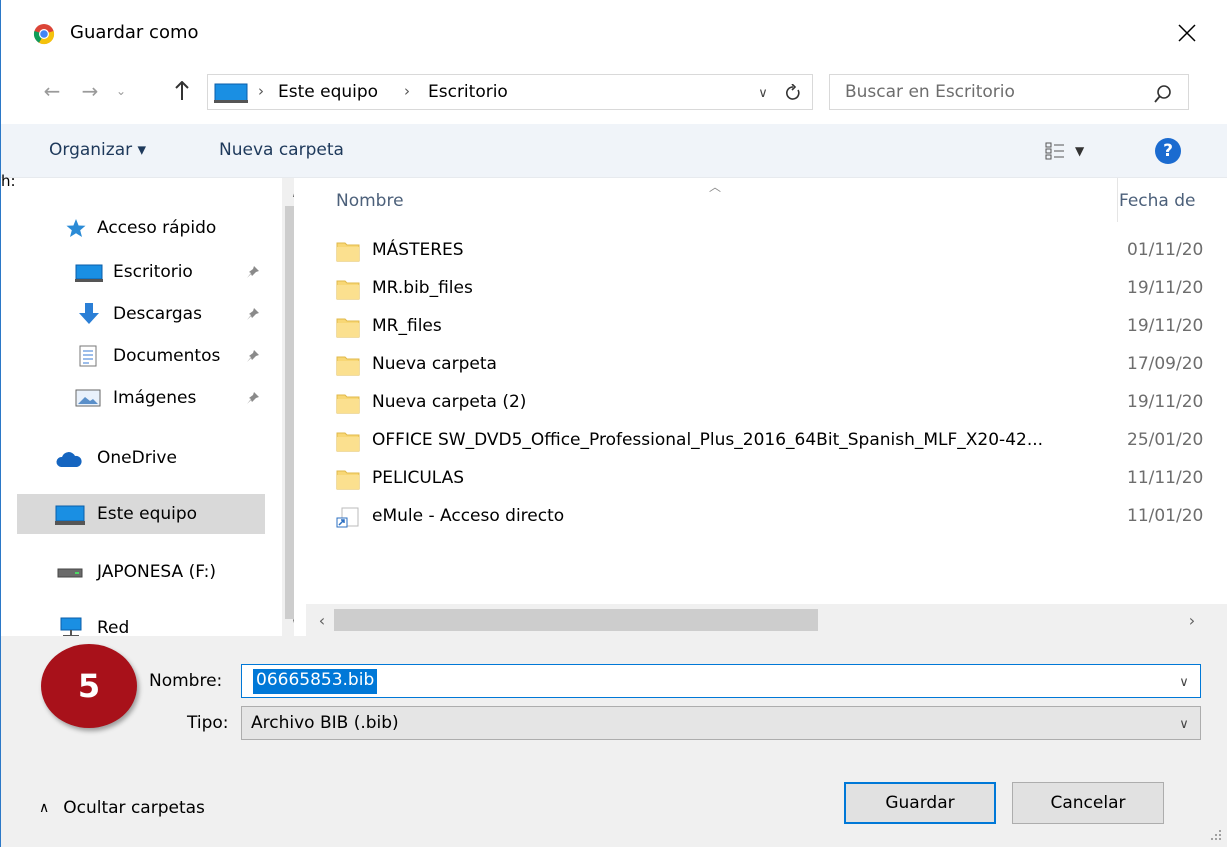  Describe the element at coordinates (1215, 834) in the screenshot. I see `resize-grip-icon` at that location.